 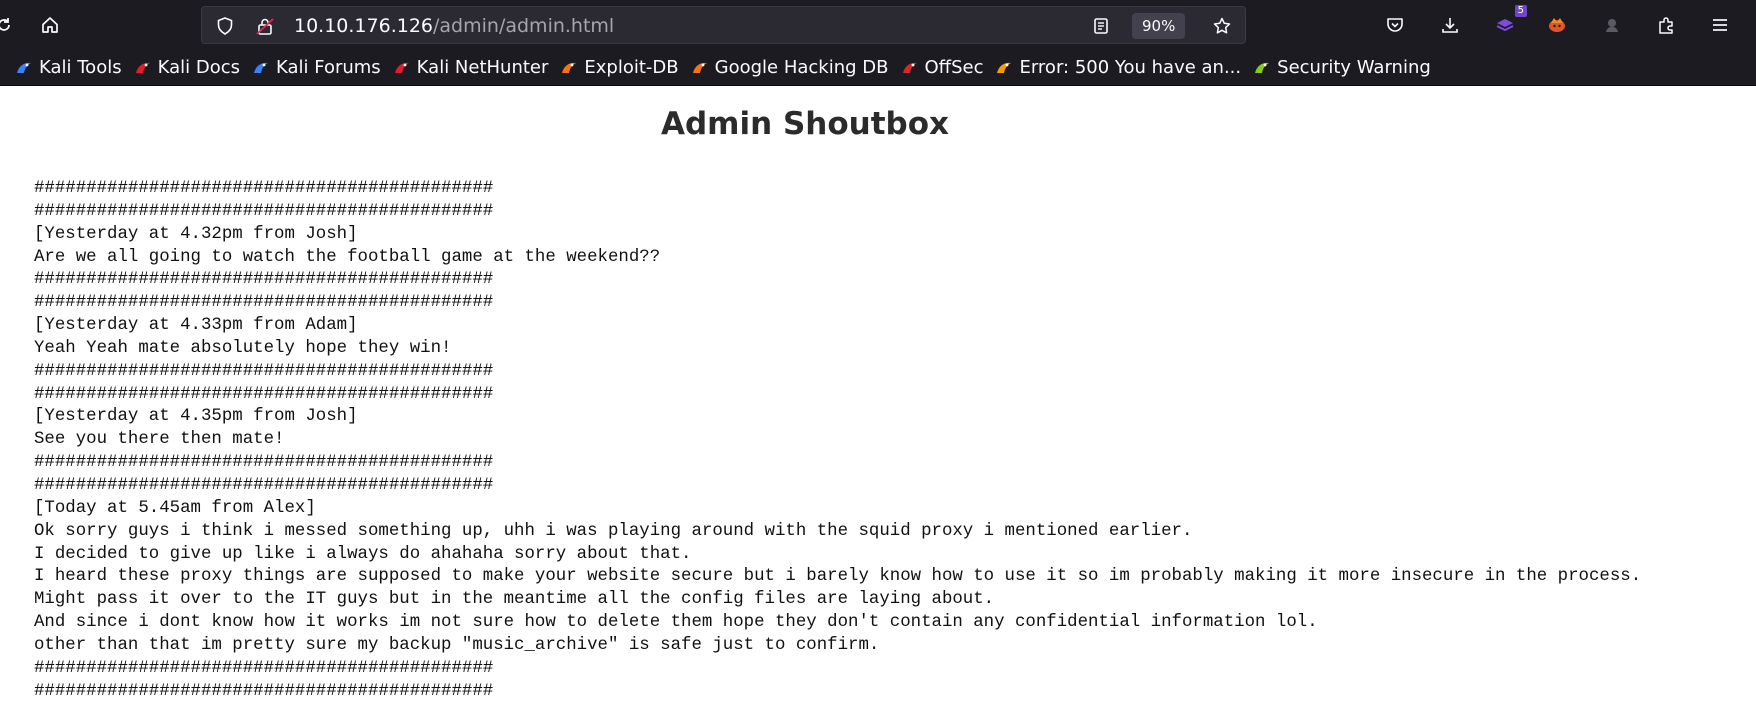 I want to click on exploit-db-icon, so click(x=569, y=68).